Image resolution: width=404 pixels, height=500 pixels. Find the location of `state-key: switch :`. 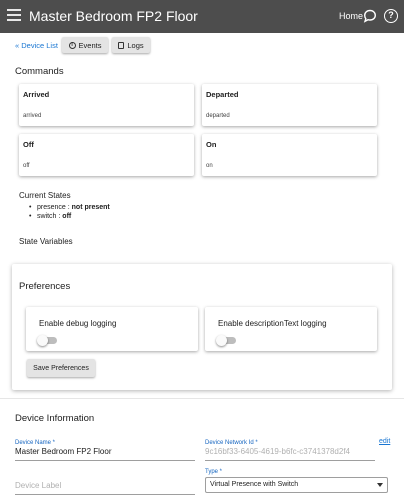

state-key: switch : is located at coordinates (49, 216).